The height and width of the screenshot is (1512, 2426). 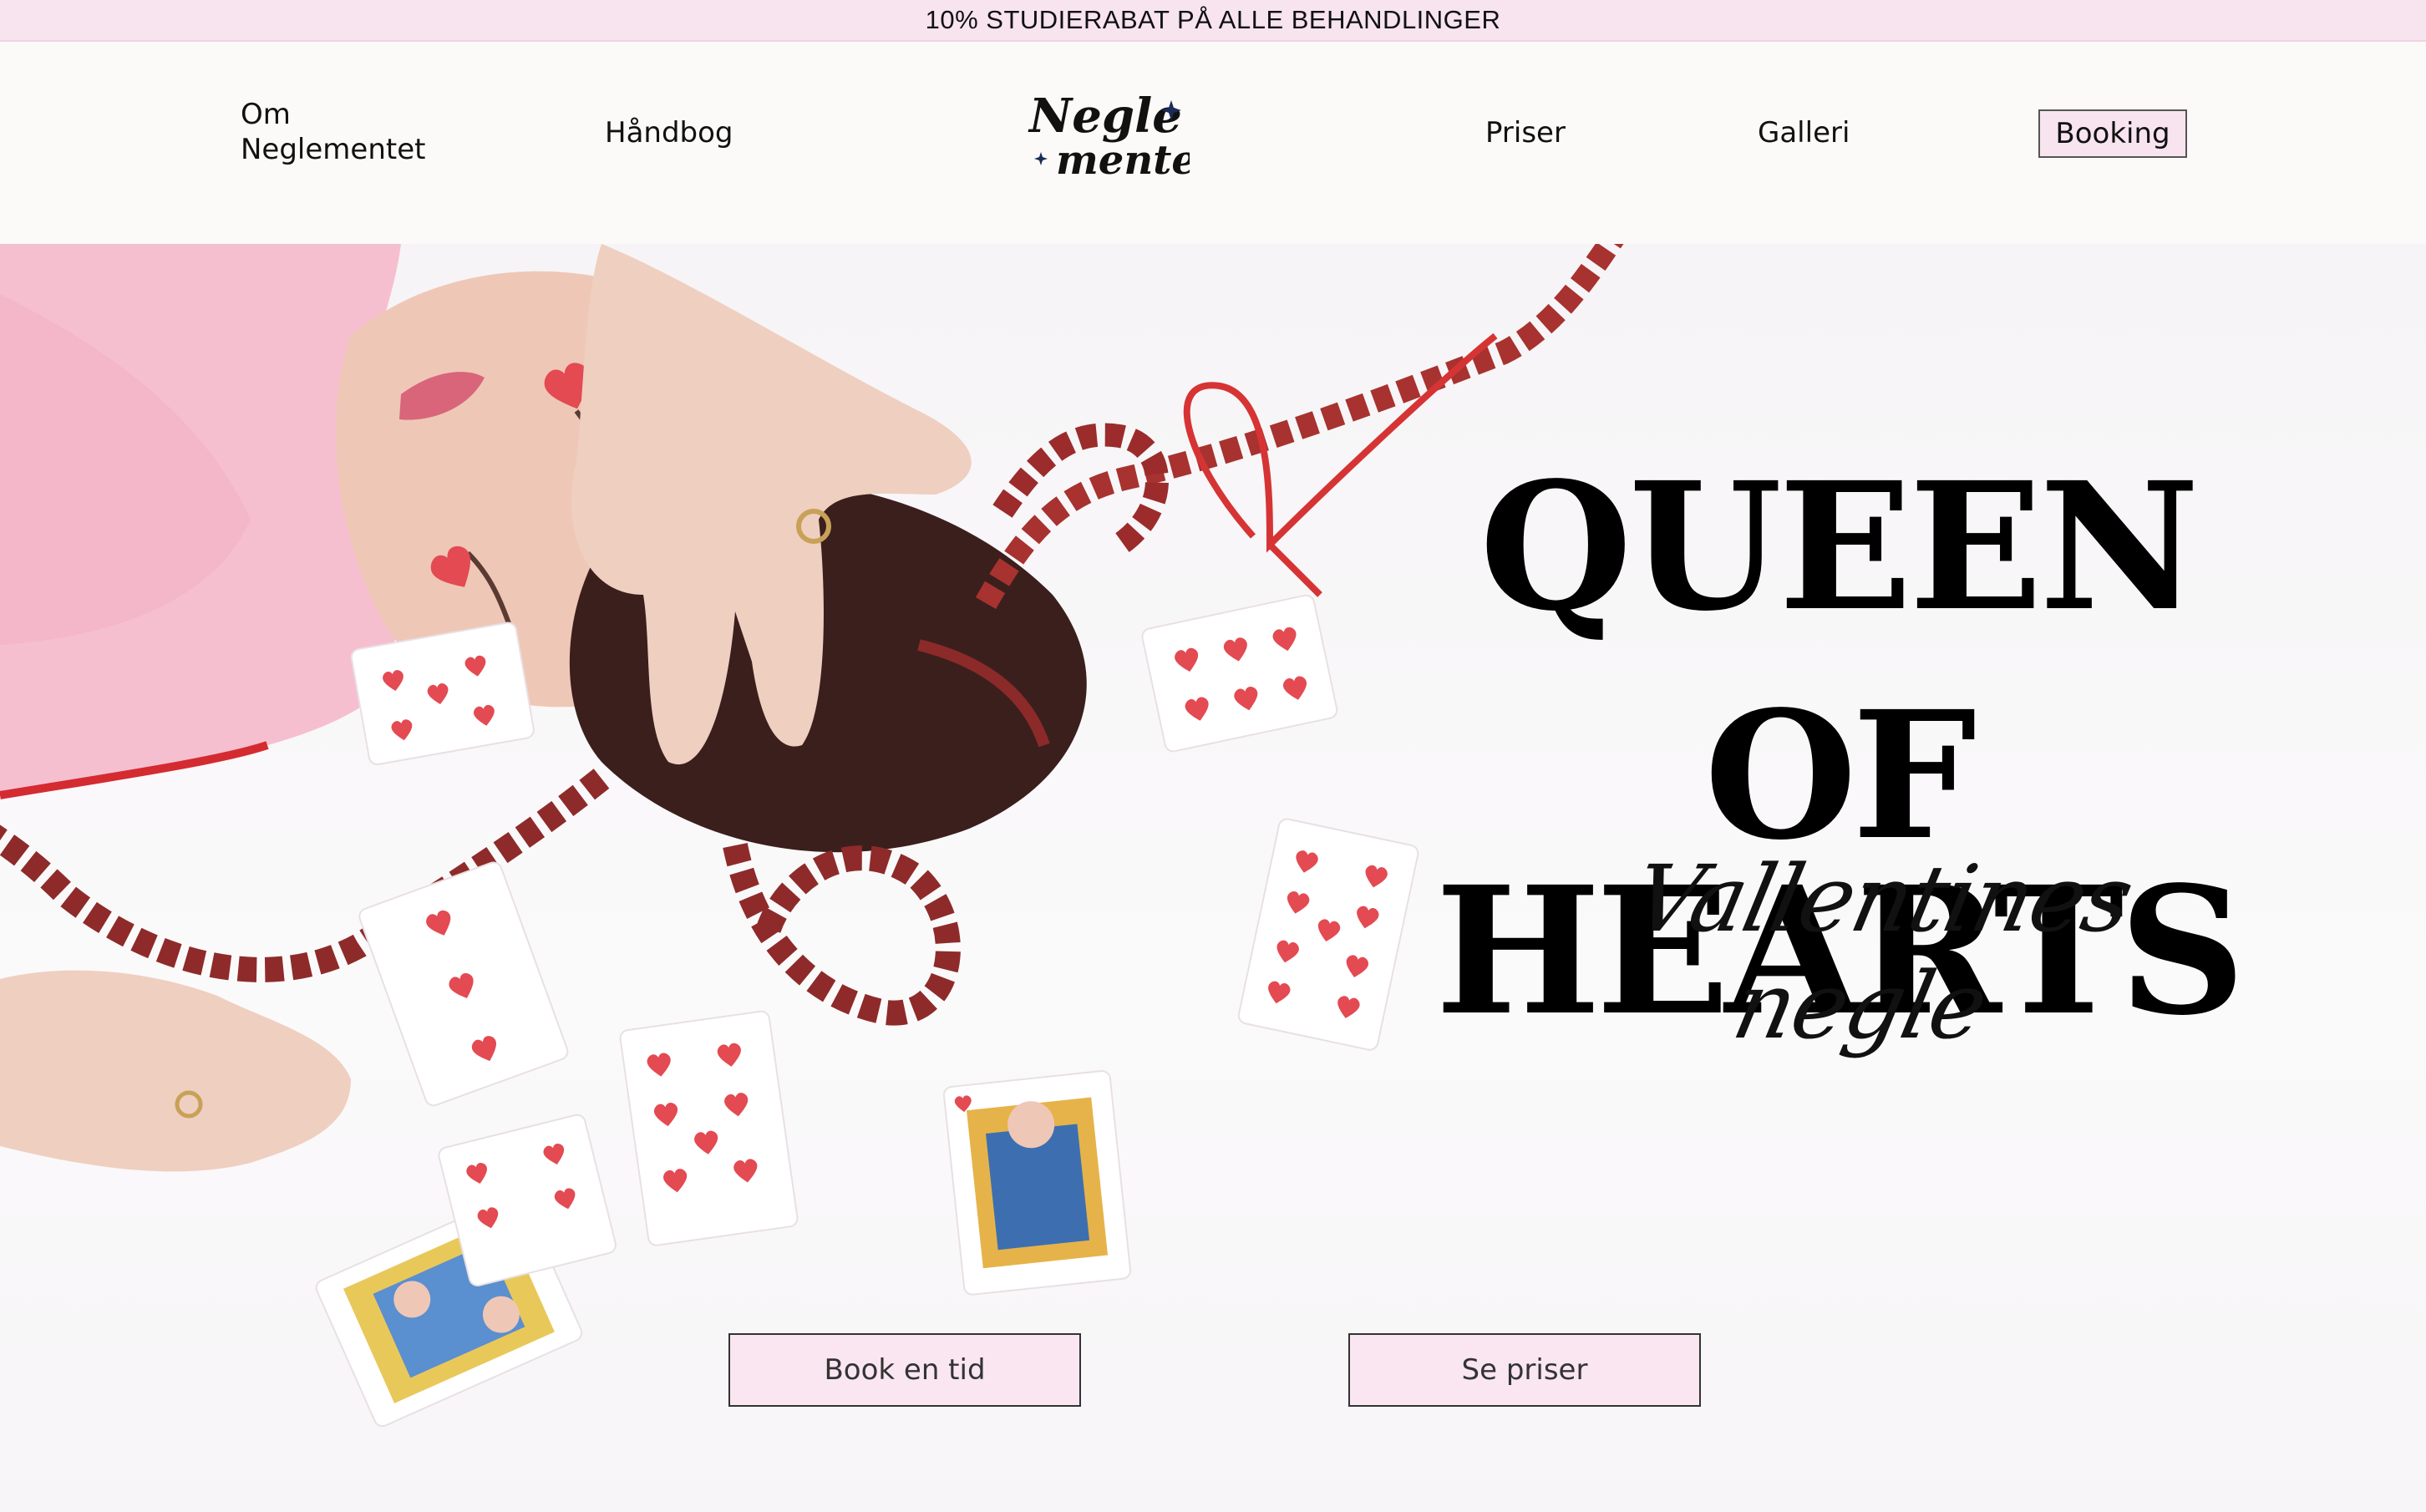 I want to click on promo-banner: 10% STUDIERABAT PÅ ALLE BEHANDLINGER, so click(x=1213, y=21).